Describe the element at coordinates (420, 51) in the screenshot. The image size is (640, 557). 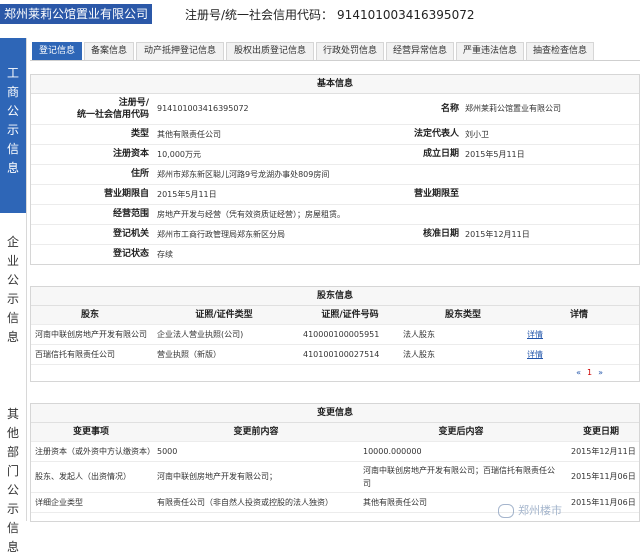
I see `tab-abnormal: 经营异常信息` at that location.